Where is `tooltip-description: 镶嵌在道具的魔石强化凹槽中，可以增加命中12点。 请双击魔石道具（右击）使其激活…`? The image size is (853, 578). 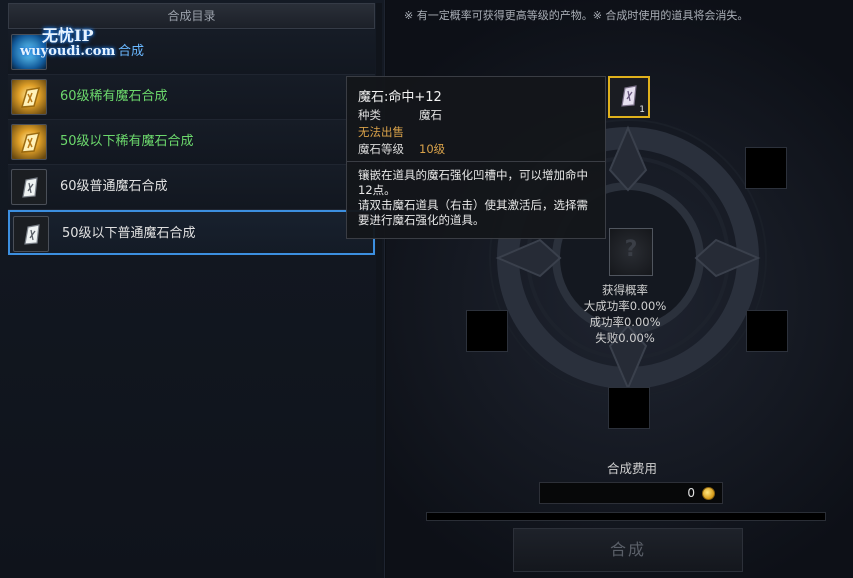
tooltip-description: 镶嵌在道具的魔石强化凹槽中，可以增加命中12点。 请双击魔石道具（右击）使其激活… is located at coordinates (473, 197).